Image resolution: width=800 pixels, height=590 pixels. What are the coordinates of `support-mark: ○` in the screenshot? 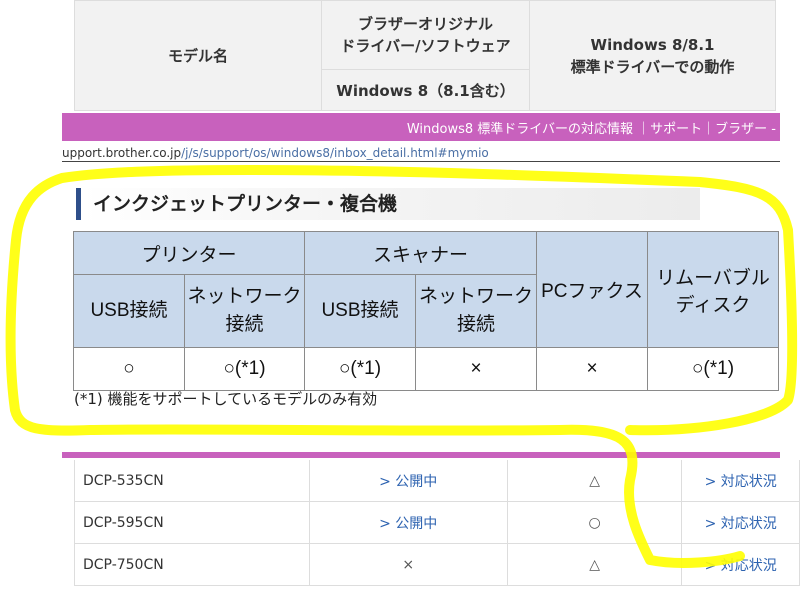 It's located at (594, 522).